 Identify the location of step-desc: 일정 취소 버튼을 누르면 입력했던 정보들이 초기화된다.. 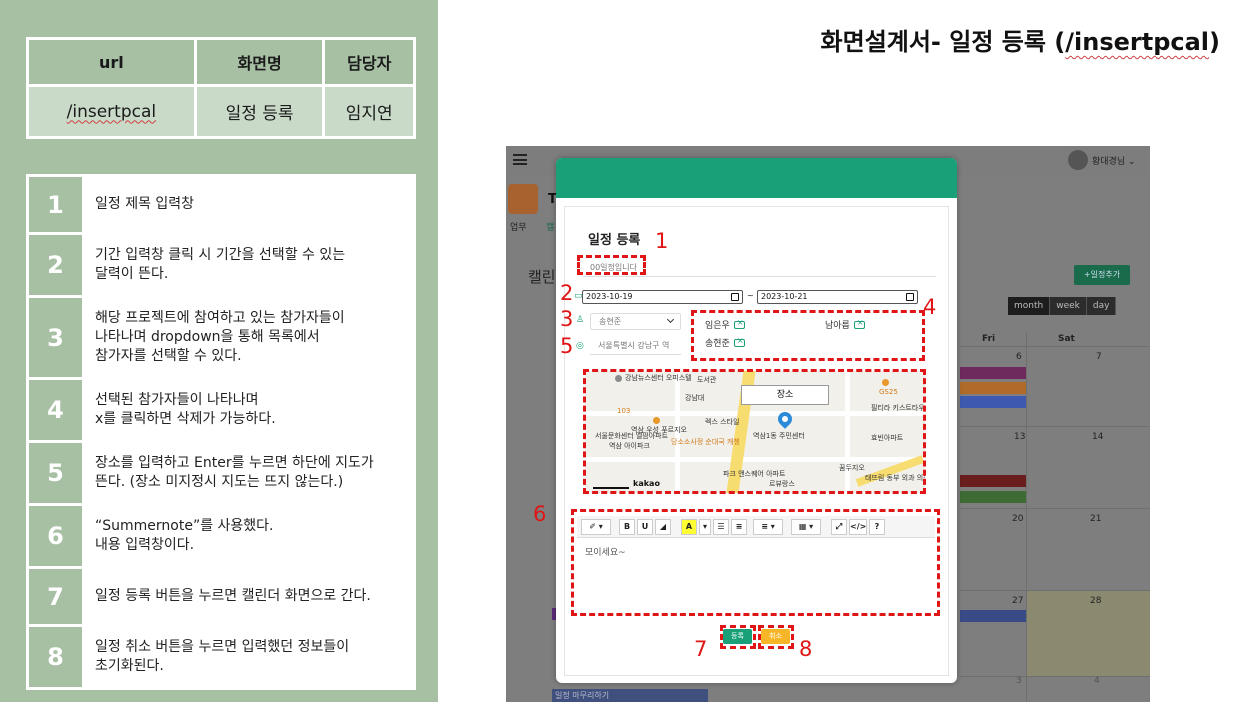
(249, 657).